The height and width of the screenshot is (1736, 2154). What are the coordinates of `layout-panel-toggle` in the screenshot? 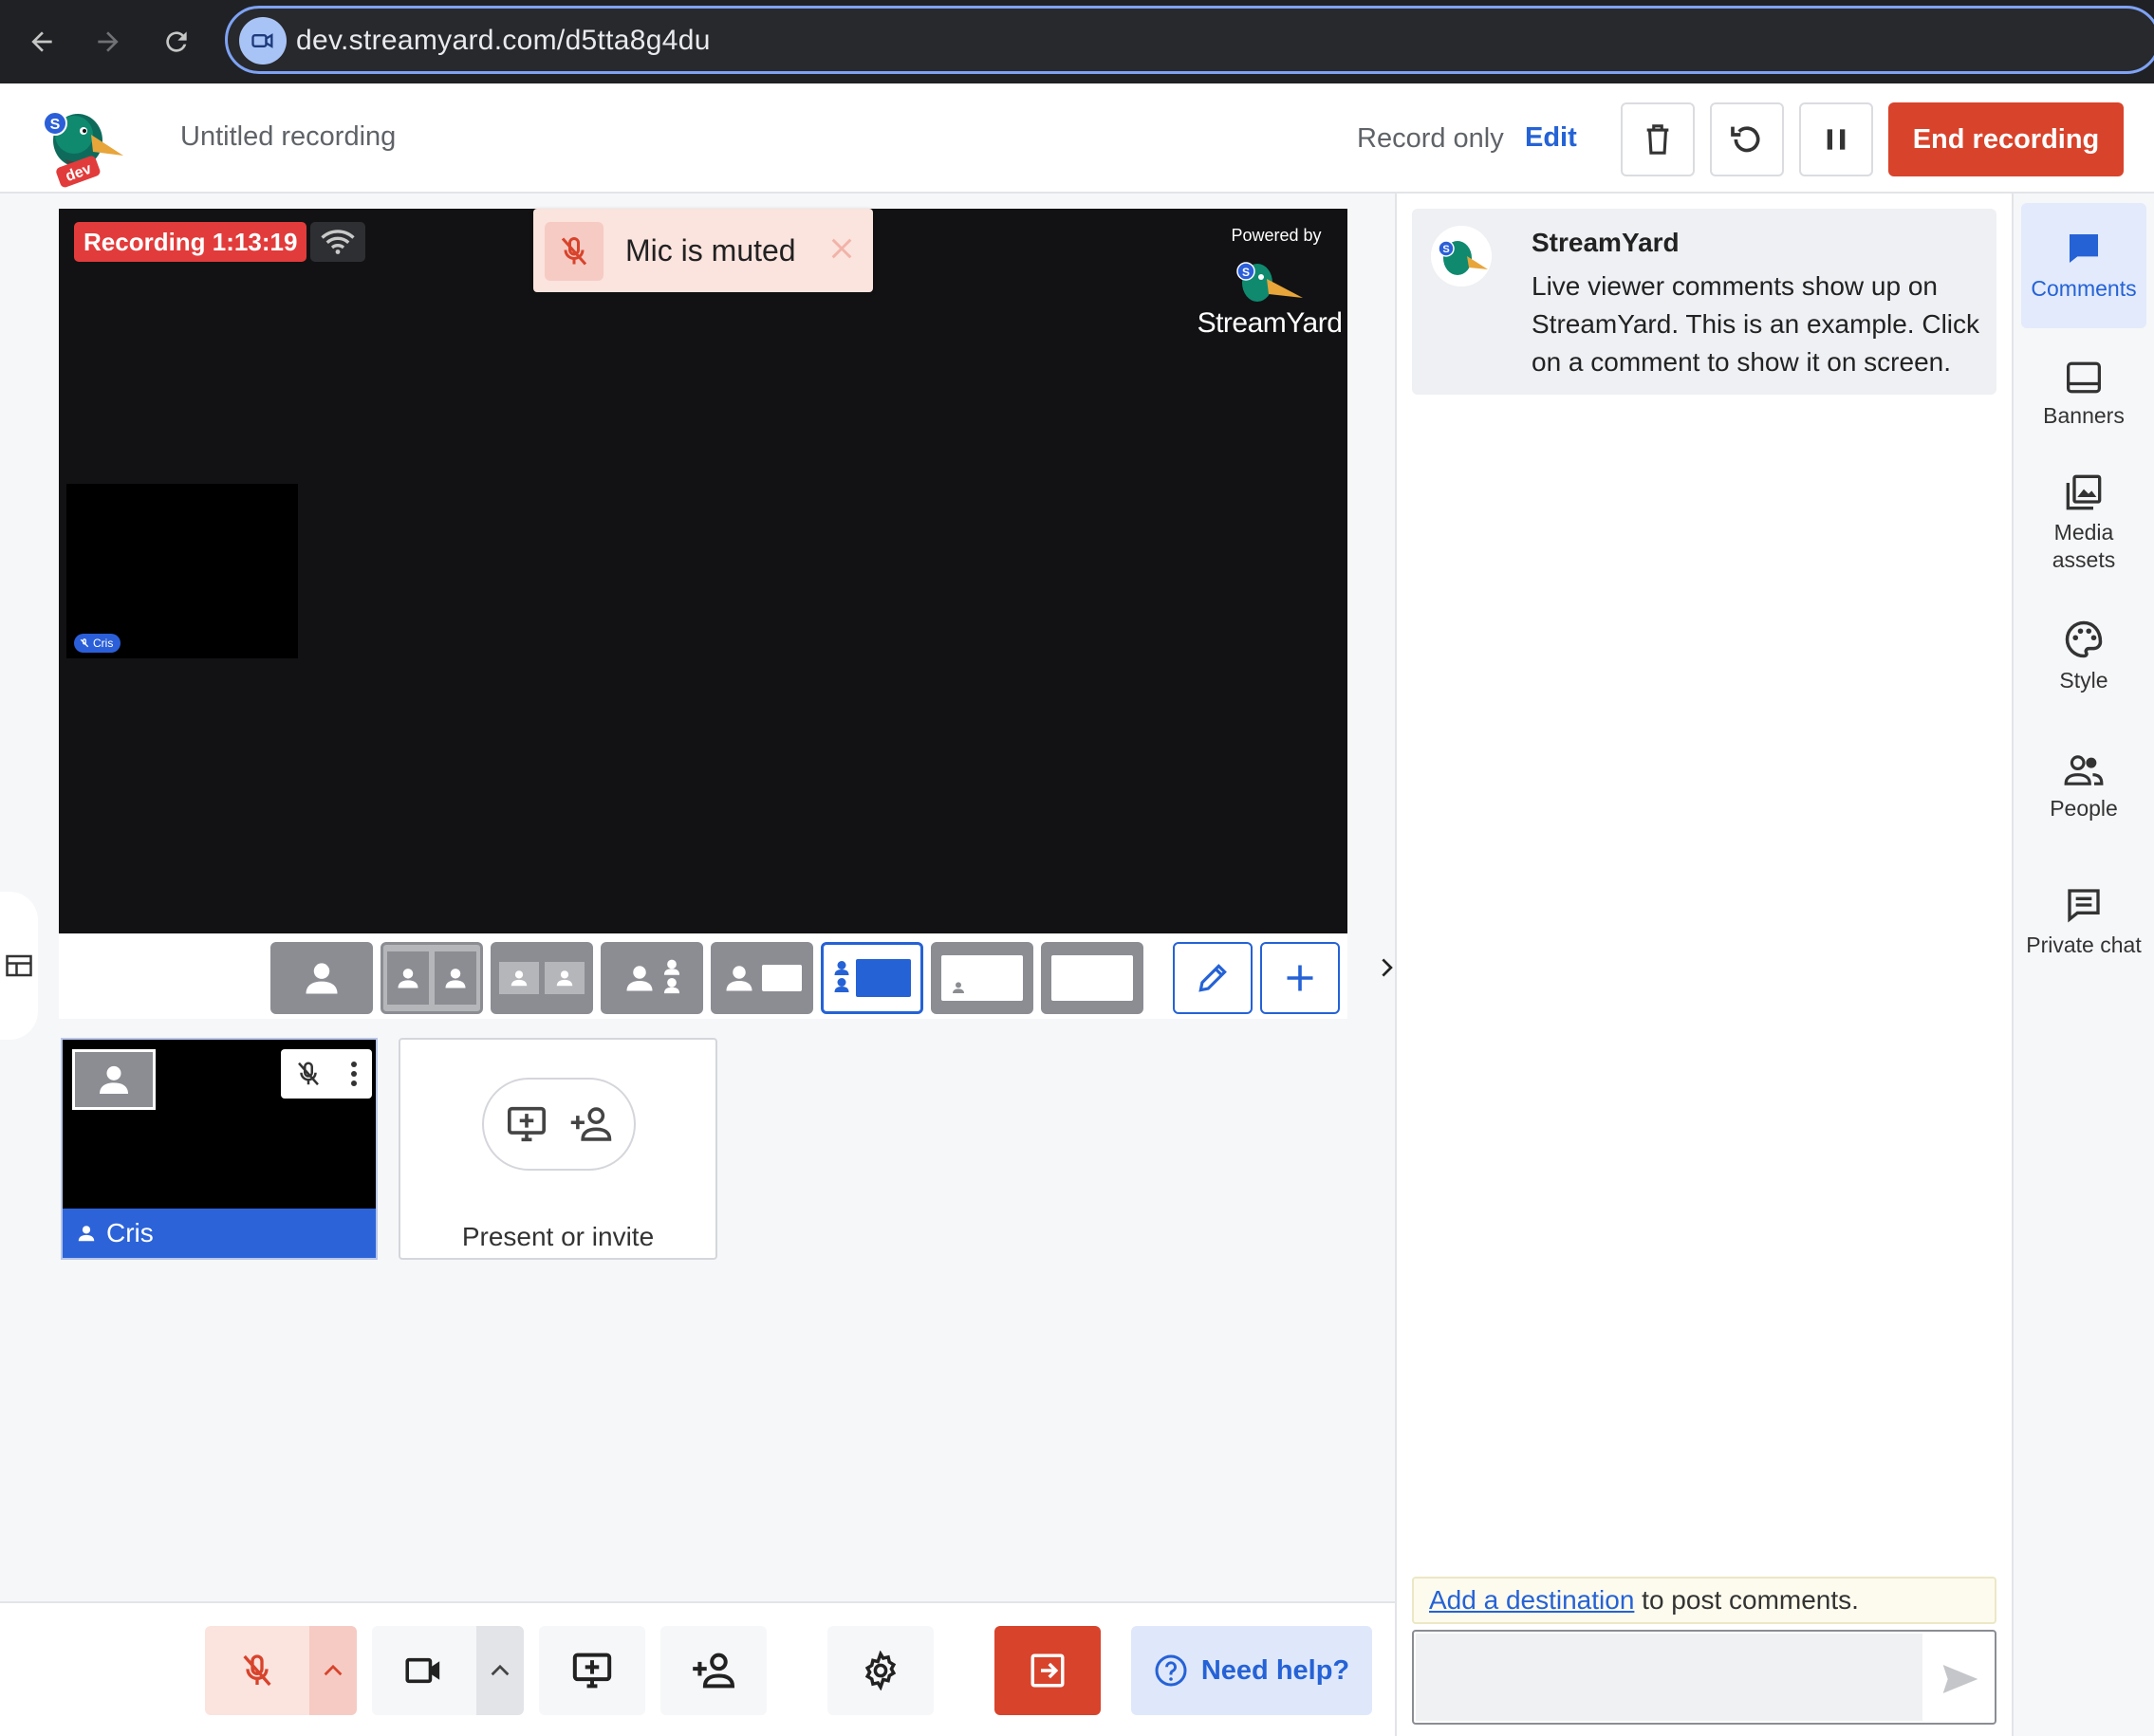 It's located at (19, 966).